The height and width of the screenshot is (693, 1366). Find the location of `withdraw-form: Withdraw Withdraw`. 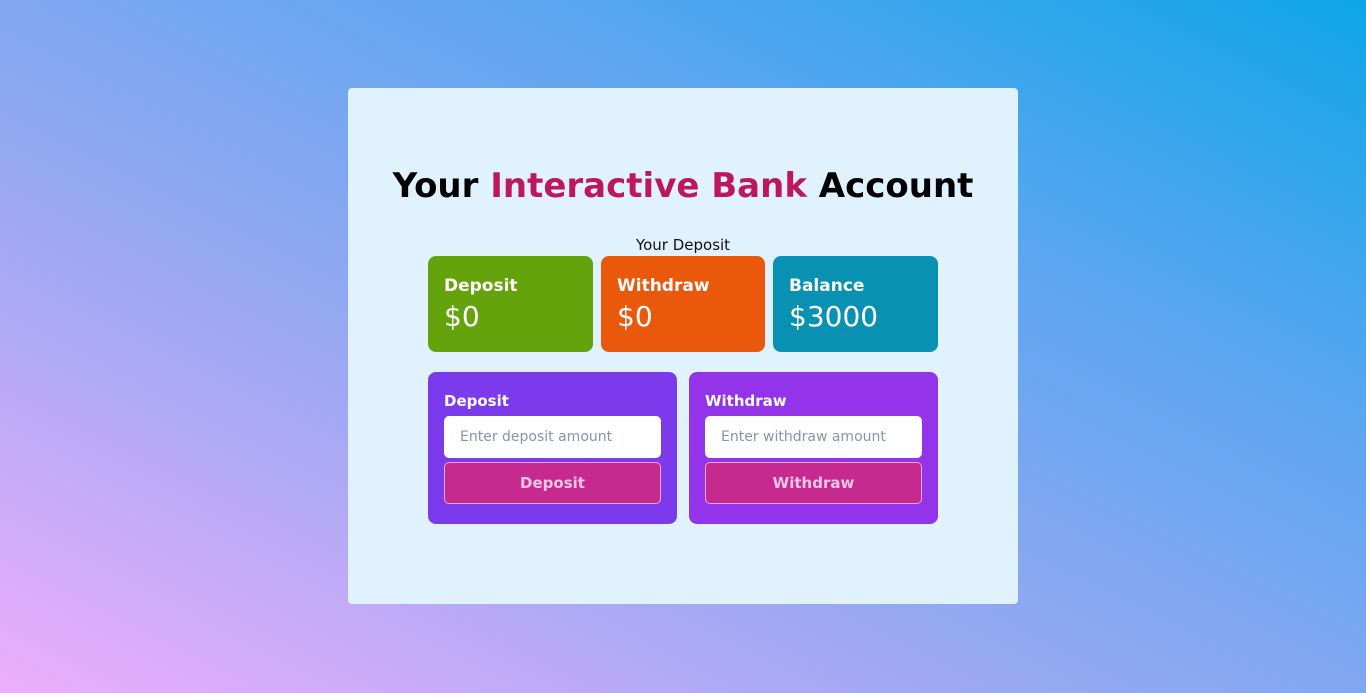

withdraw-form: Withdraw Withdraw is located at coordinates (813, 448).